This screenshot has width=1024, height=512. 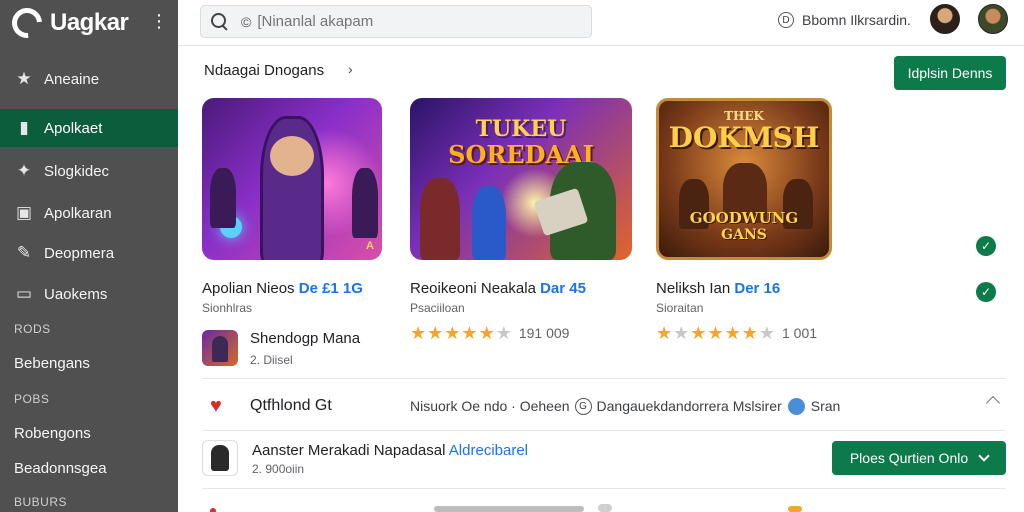 What do you see at coordinates (27, 23) in the screenshot?
I see `brand-logo-icon` at bounding box center [27, 23].